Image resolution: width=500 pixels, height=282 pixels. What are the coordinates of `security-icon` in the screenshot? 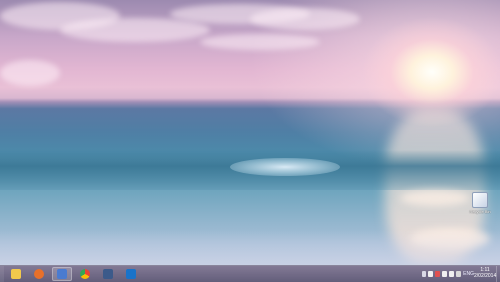 It's located at (438, 274).